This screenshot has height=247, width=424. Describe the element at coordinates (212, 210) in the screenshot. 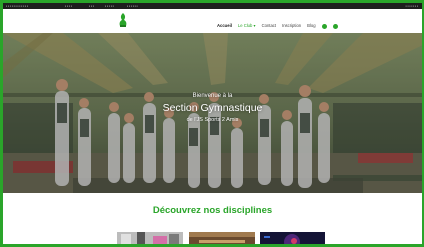

I see `disciplines-heading: Découvrez nos disciplines` at that location.